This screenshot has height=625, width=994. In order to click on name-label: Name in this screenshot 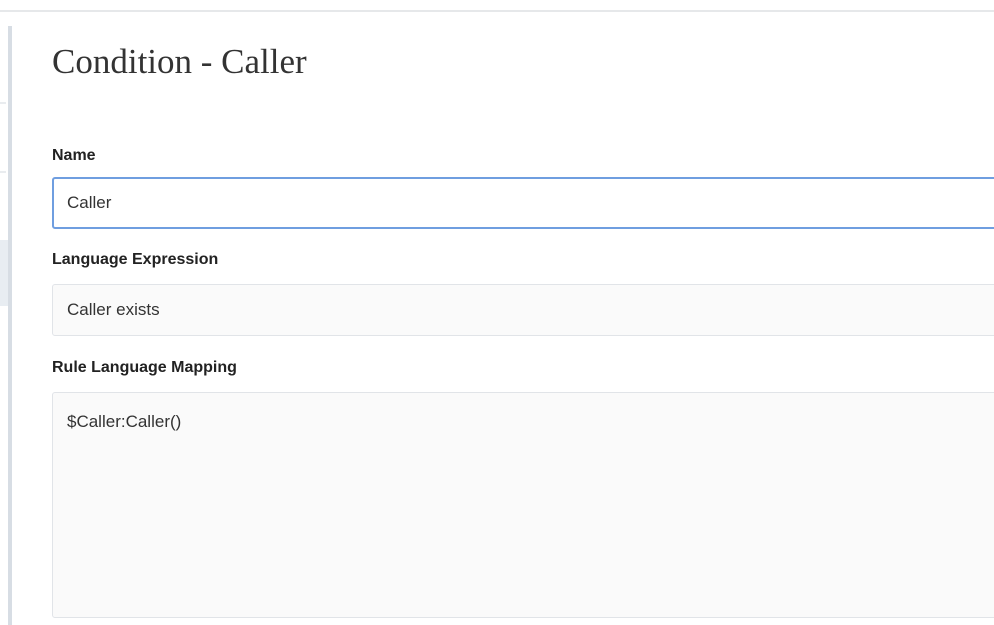, I will do `click(74, 155)`.